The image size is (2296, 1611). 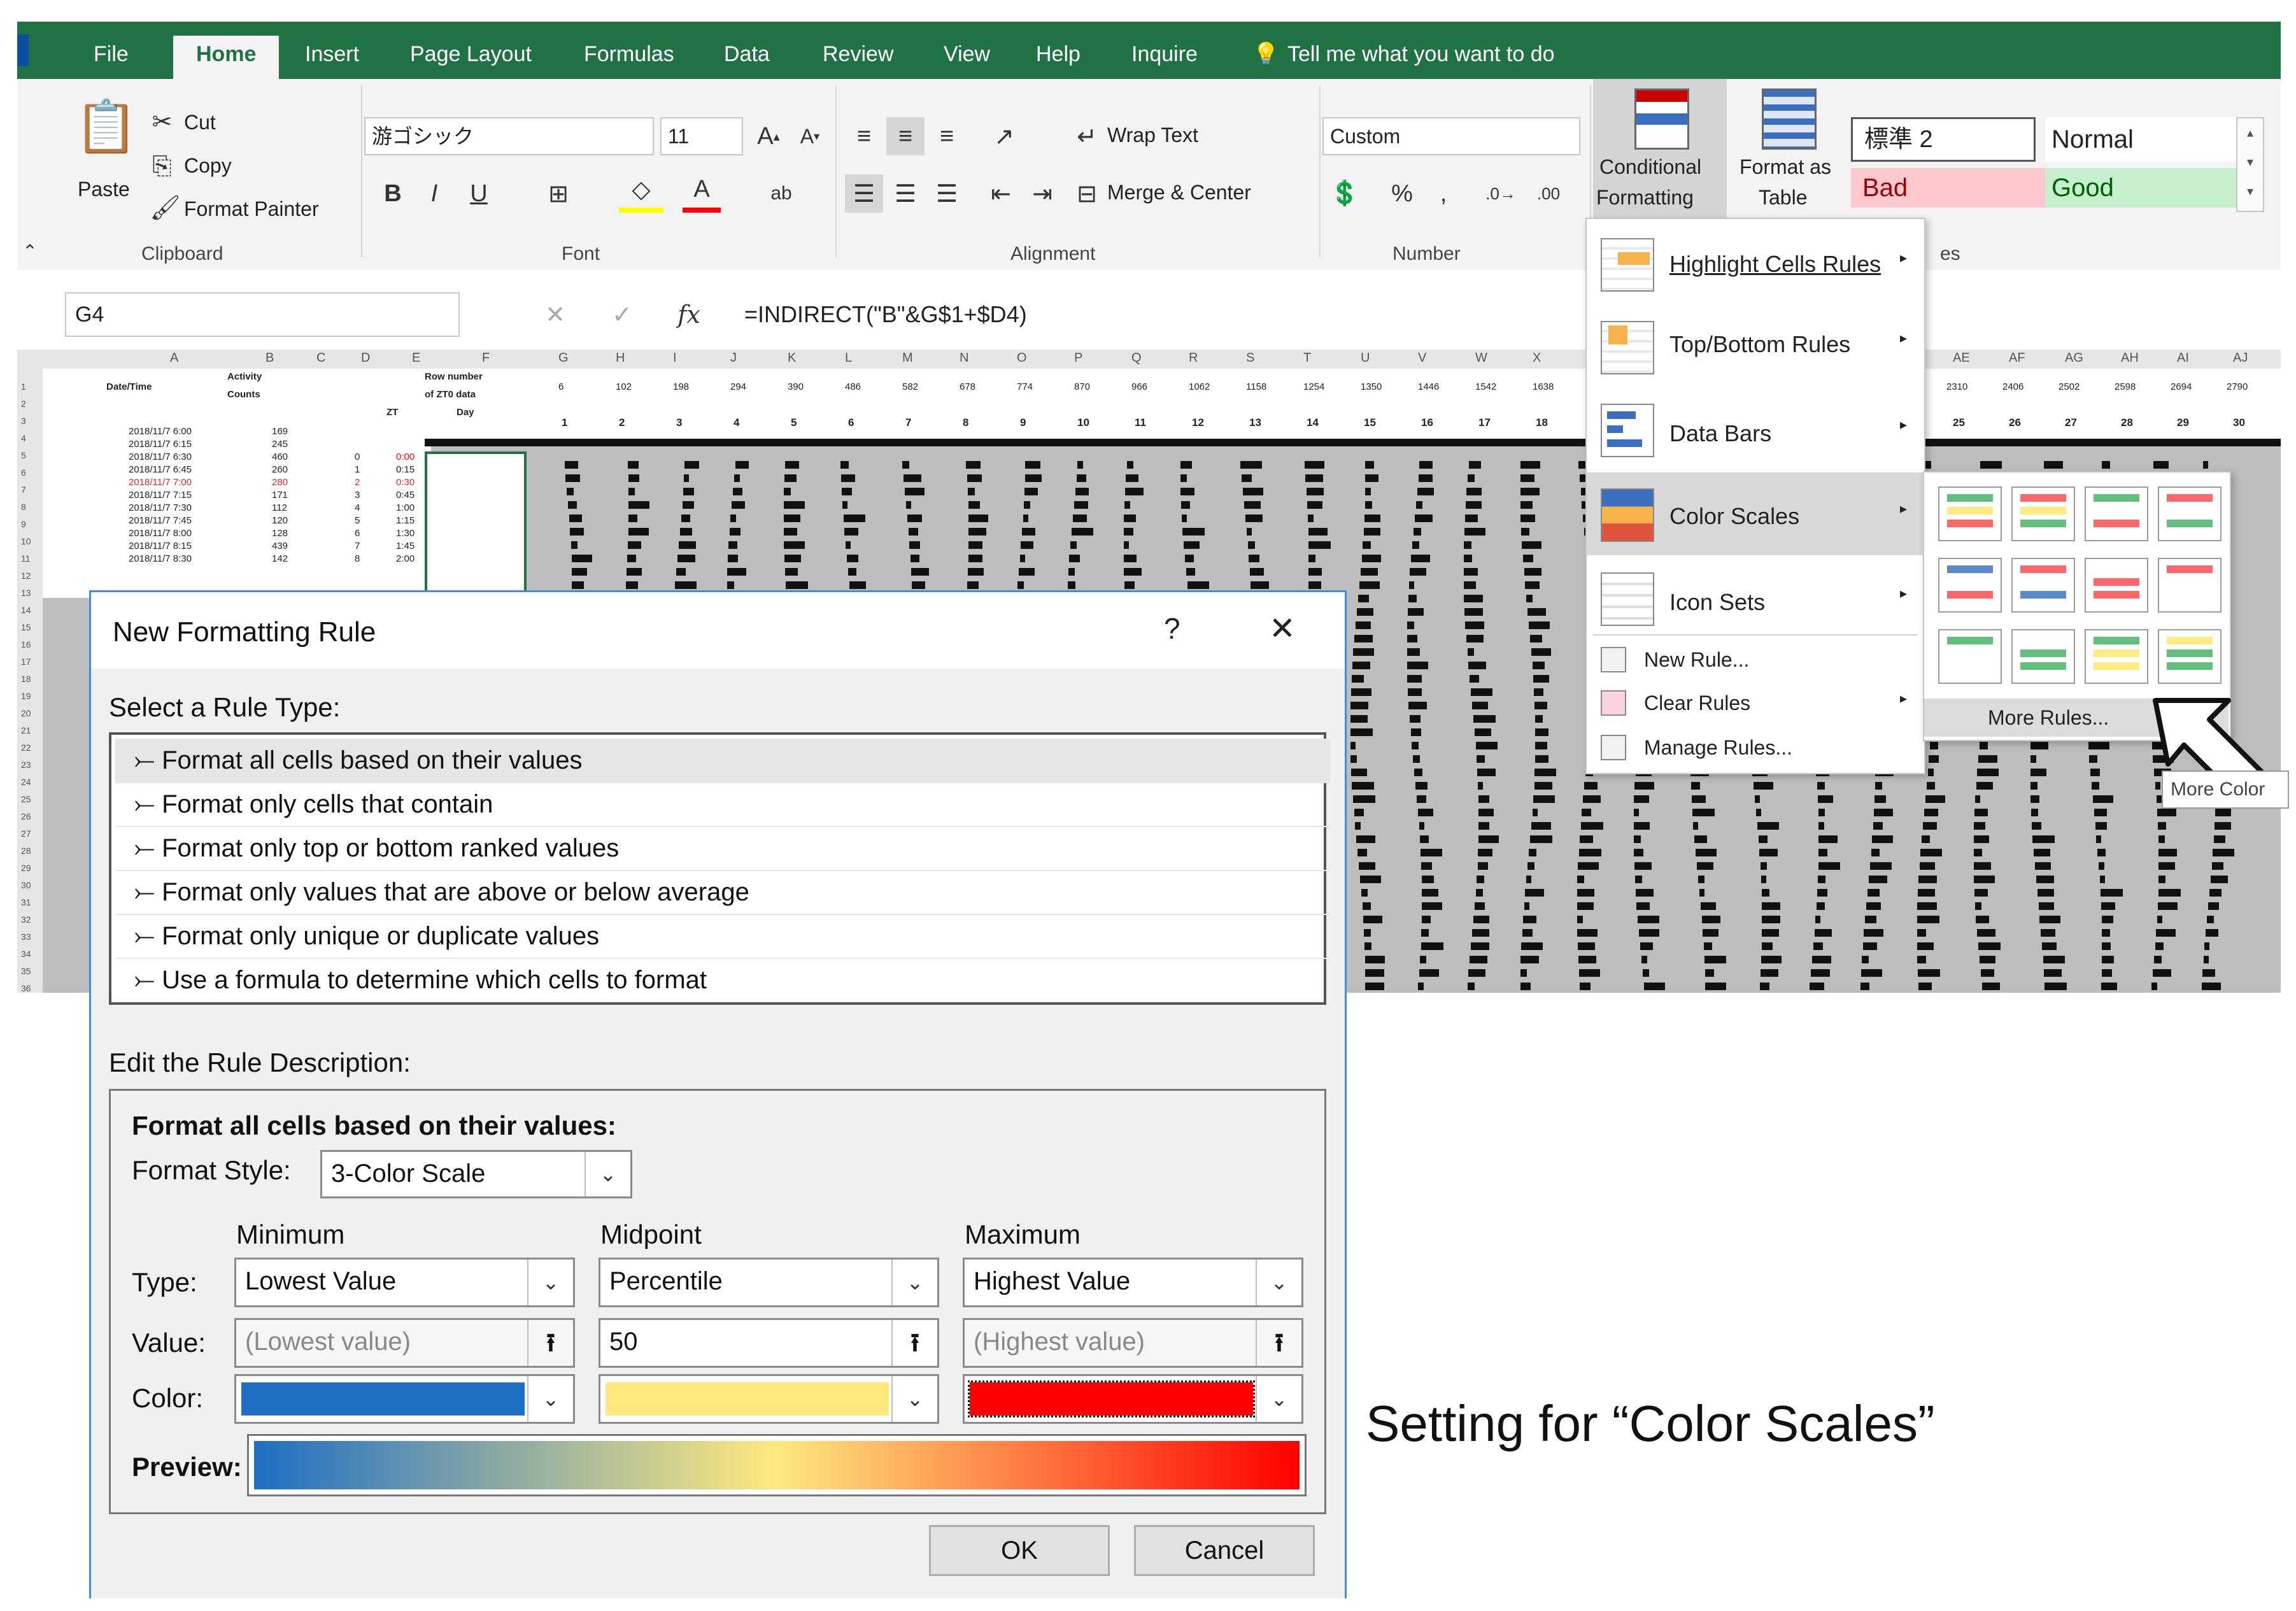 What do you see at coordinates (1949, 188) in the screenshot?
I see `style-bad: Bad` at bounding box center [1949, 188].